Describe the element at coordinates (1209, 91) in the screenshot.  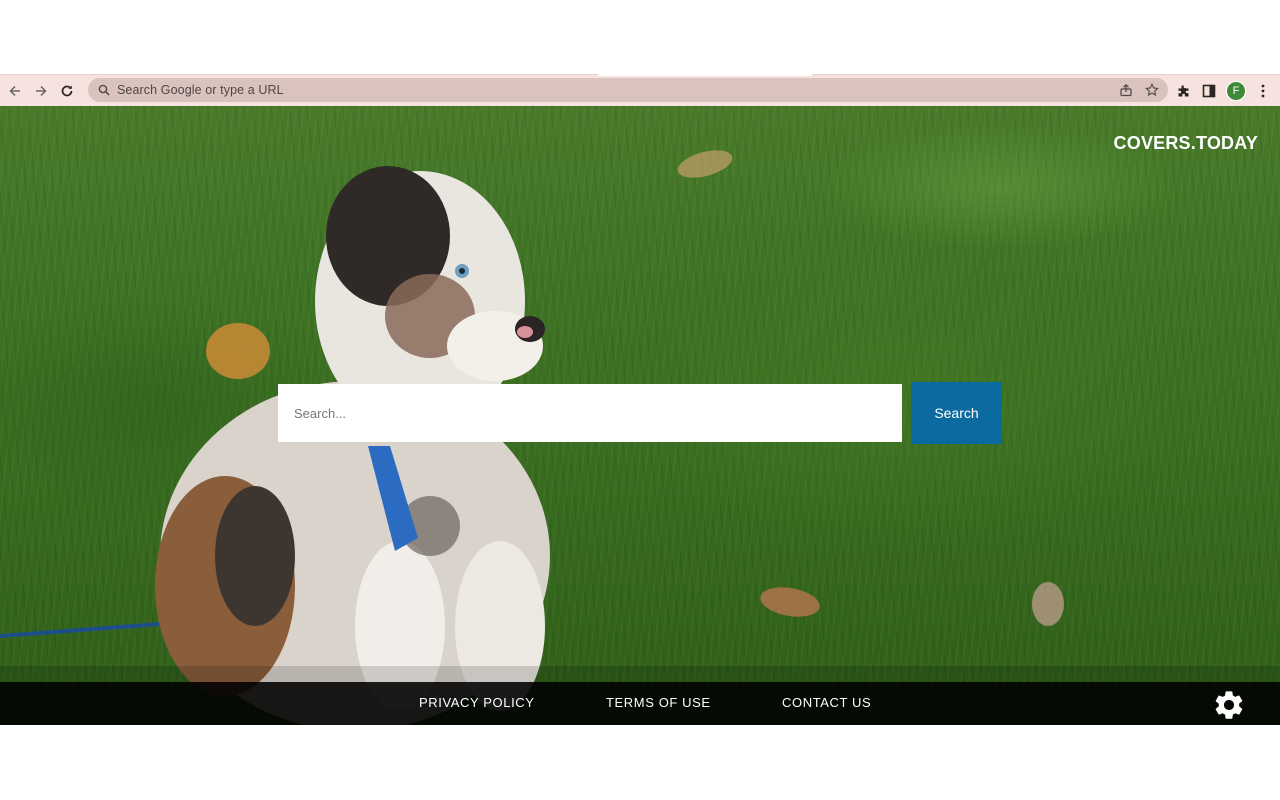
I see `side-panel-icon` at that location.